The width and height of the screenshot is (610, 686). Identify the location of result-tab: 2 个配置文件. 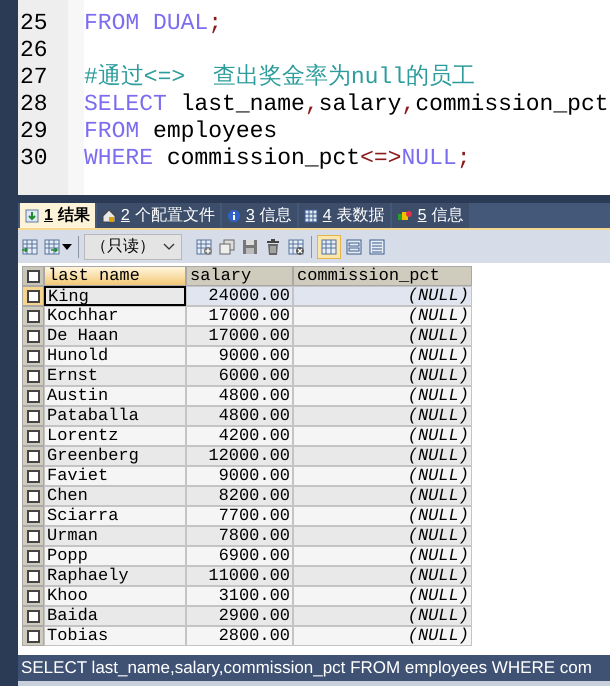
(158, 215).